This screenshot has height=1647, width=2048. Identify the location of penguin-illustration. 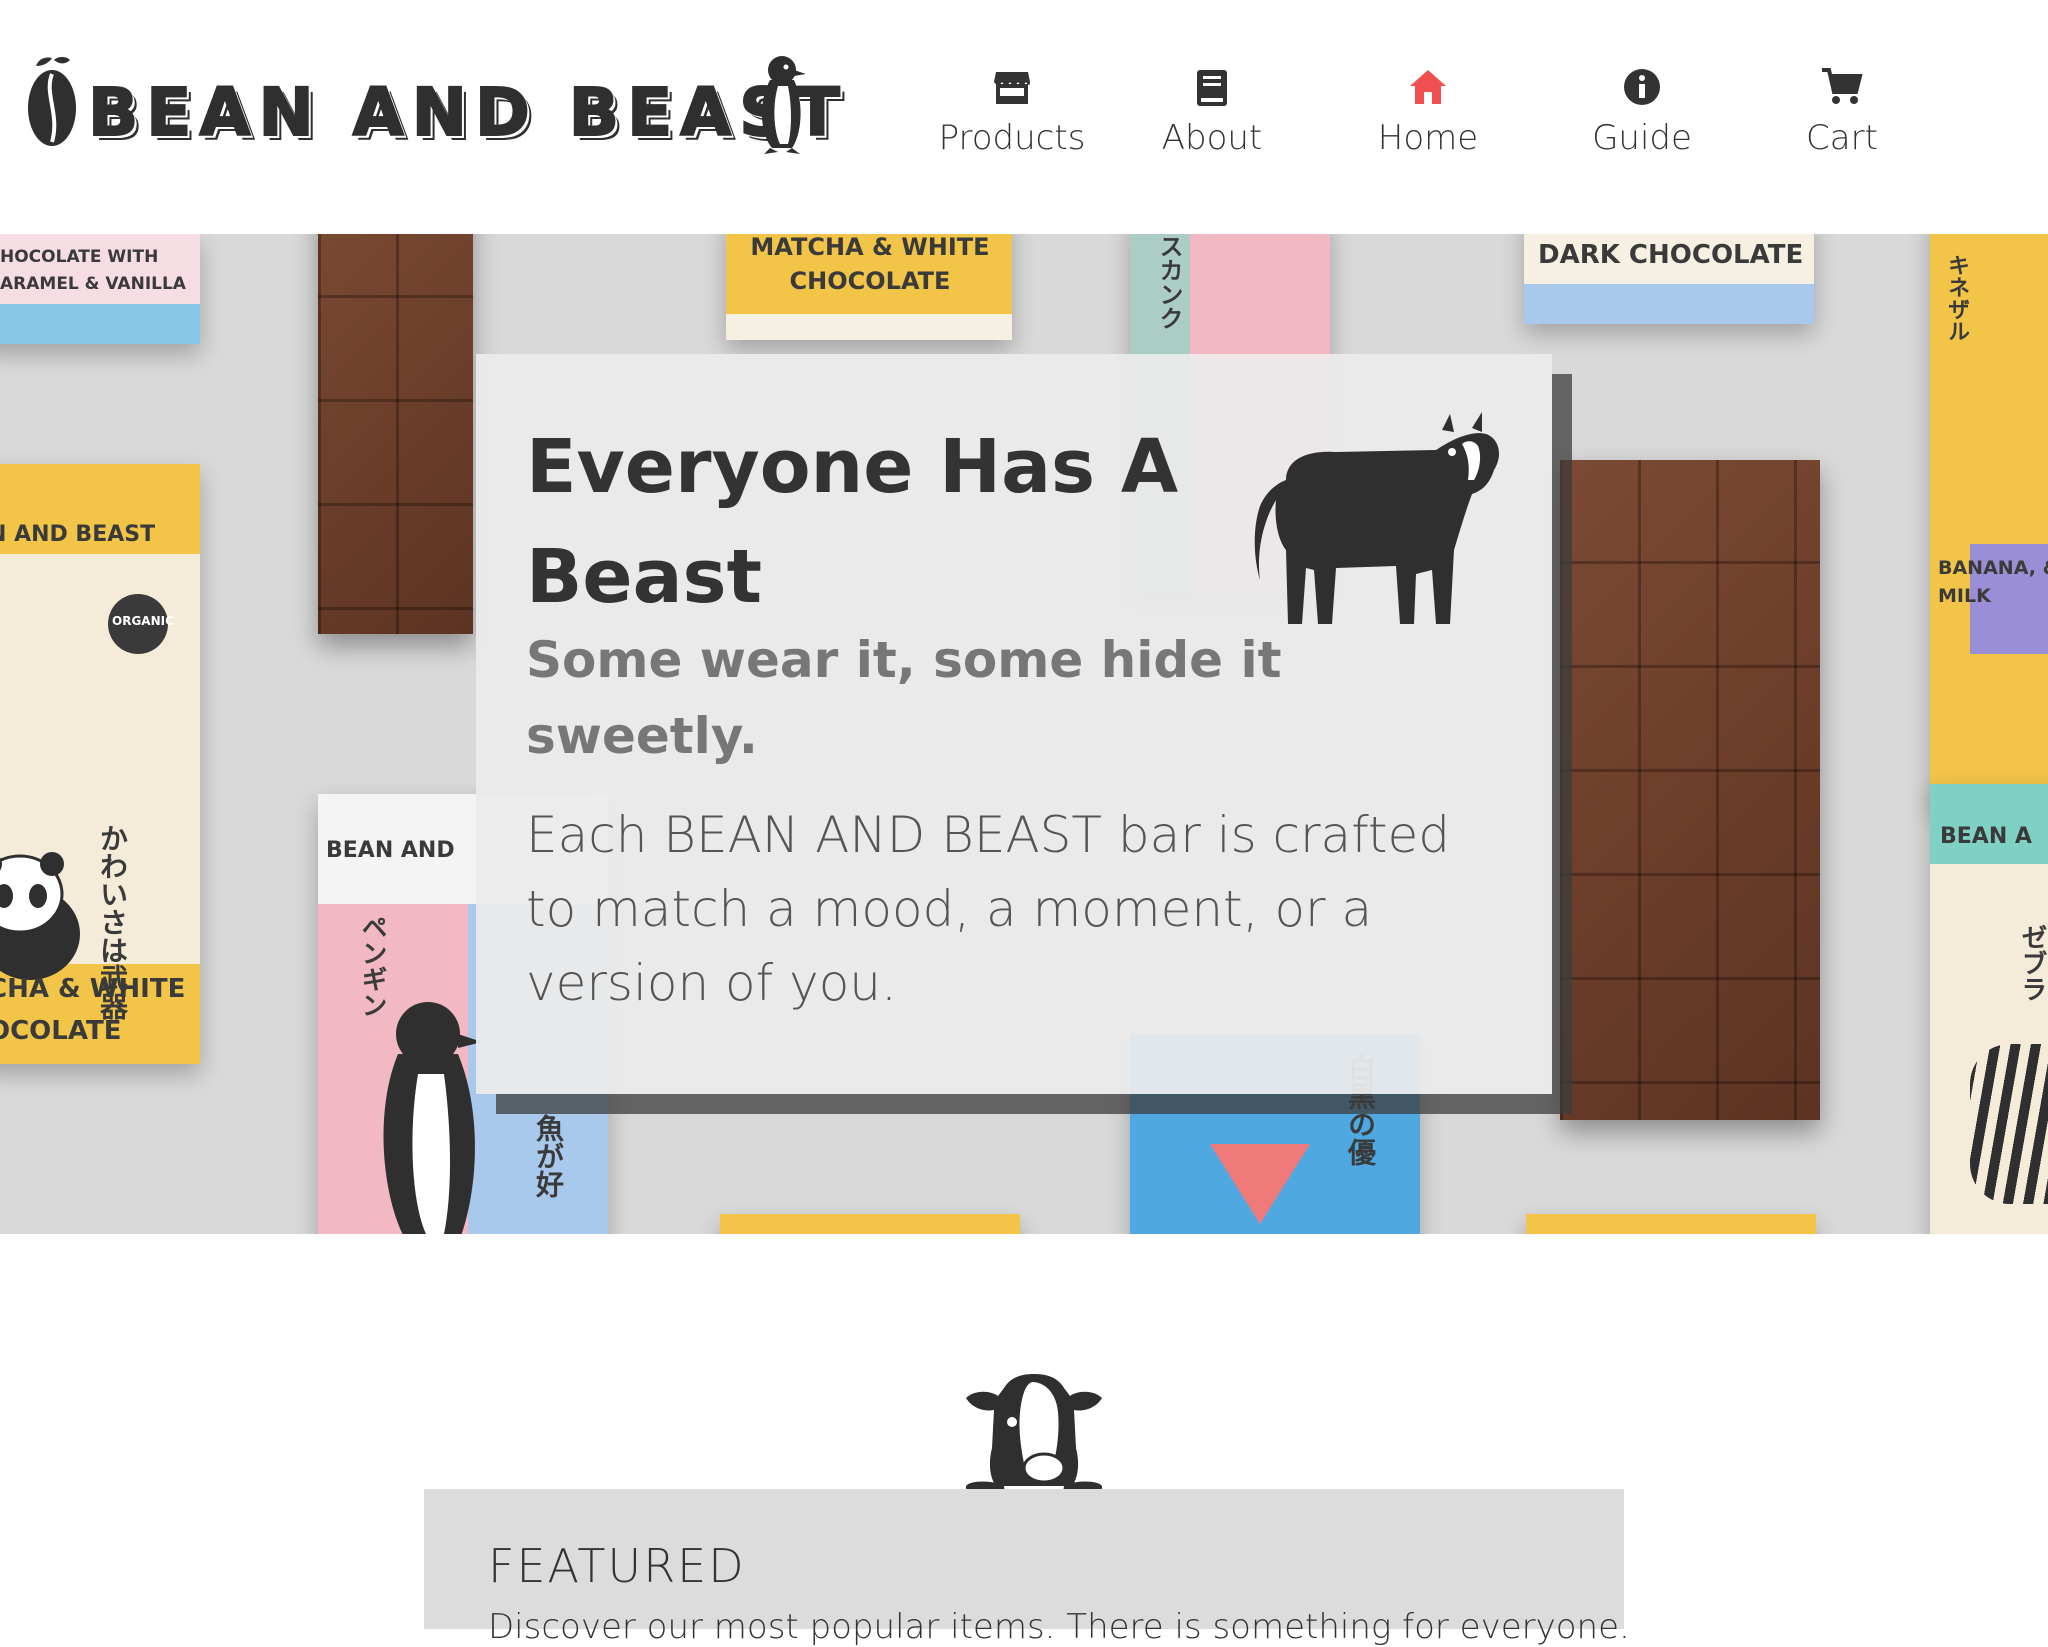
(432, 1118).